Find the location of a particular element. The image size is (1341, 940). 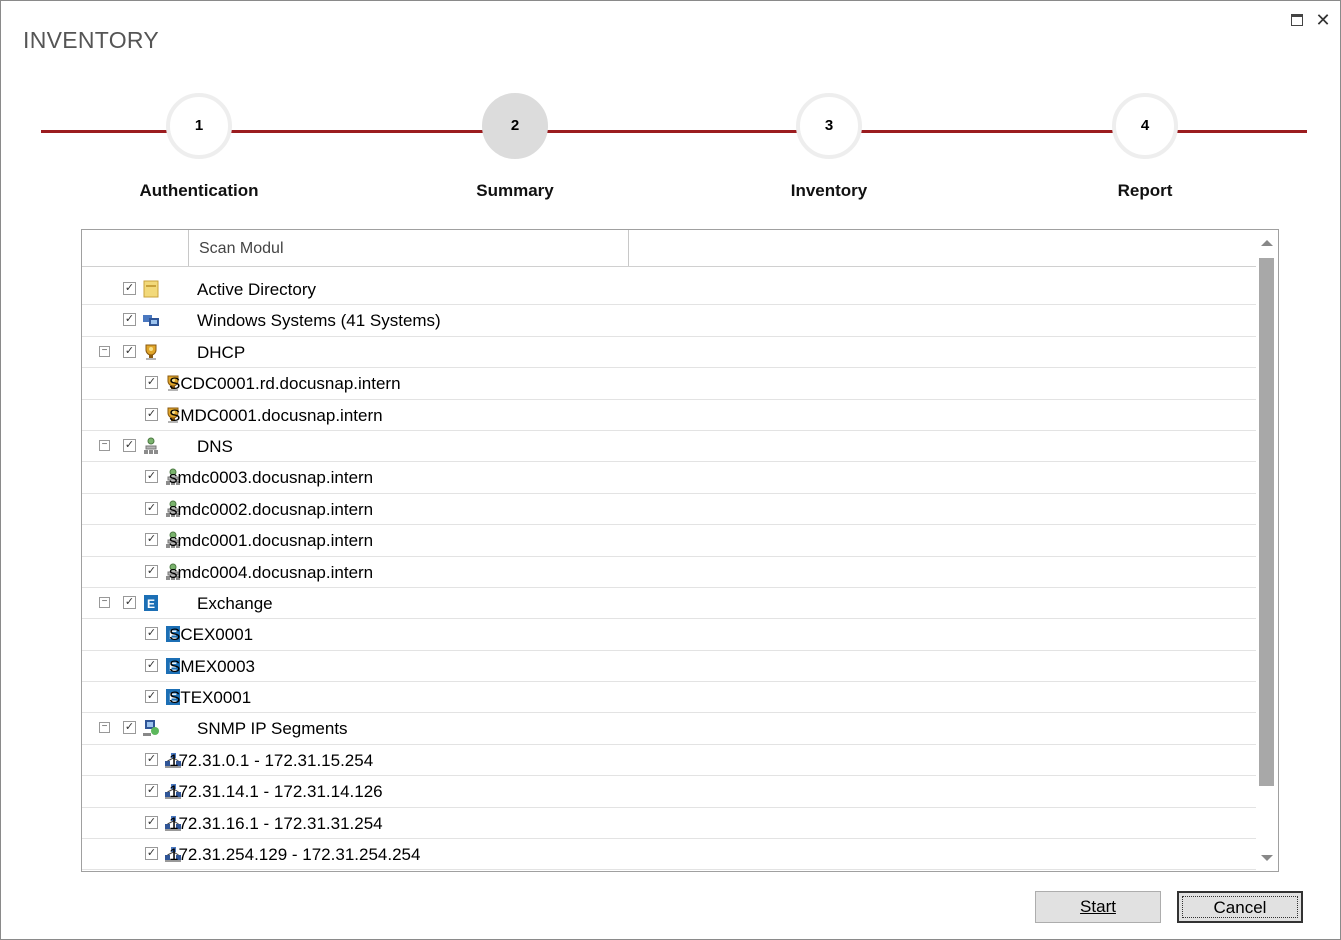

tree-row: ✓ 172.31.16.1 - 172.31.31.254 is located at coordinates (669, 824).